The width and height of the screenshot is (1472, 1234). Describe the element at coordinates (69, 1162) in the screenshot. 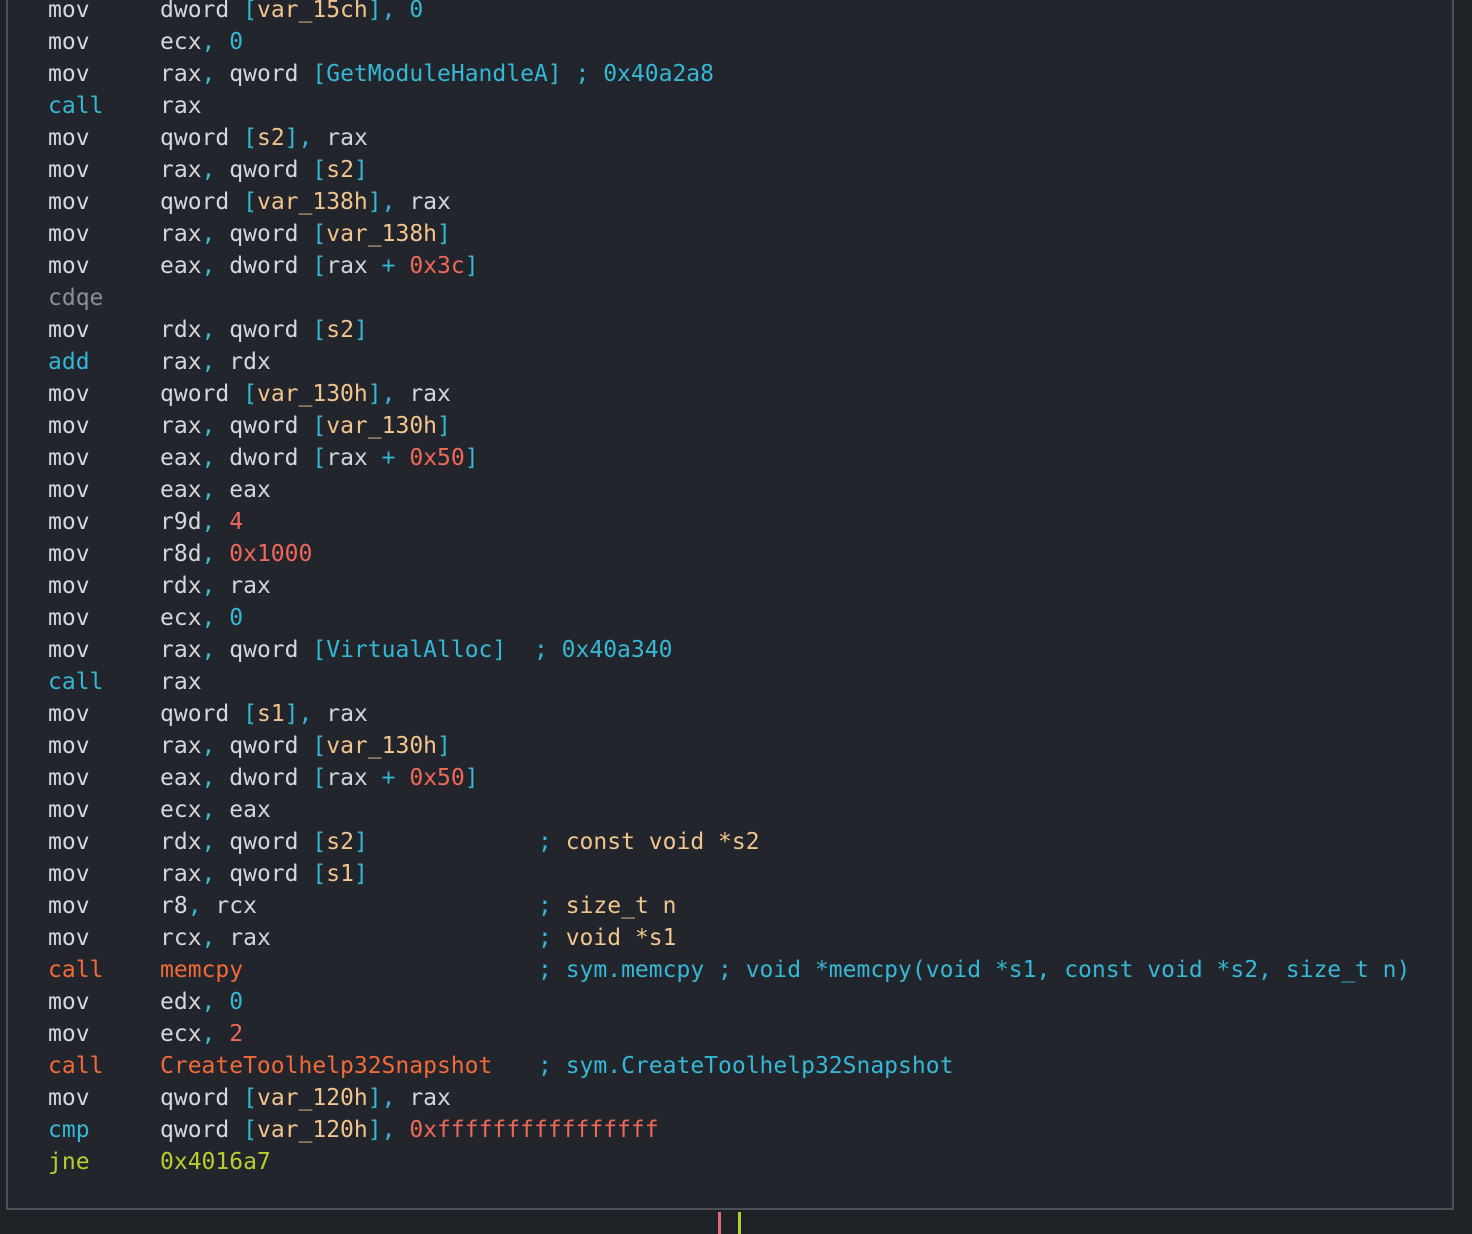

I see `disasm-mnemonic: jne` at that location.